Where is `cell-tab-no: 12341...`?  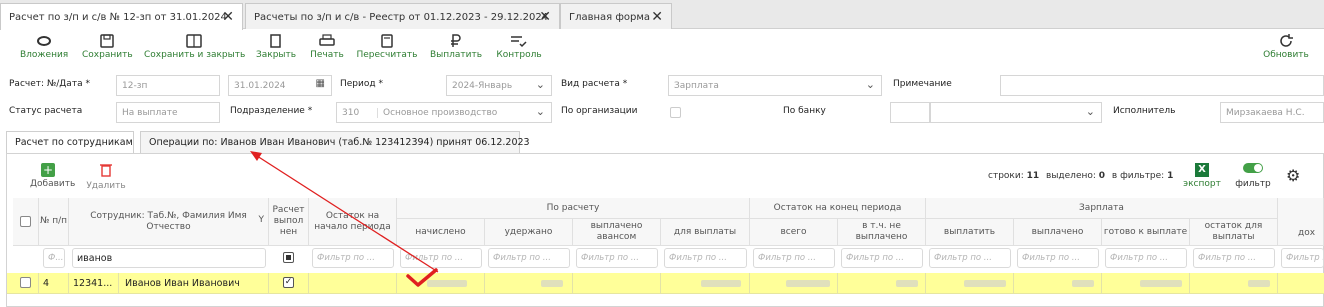 cell-tab-no: 12341... is located at coordinates (94, 283).